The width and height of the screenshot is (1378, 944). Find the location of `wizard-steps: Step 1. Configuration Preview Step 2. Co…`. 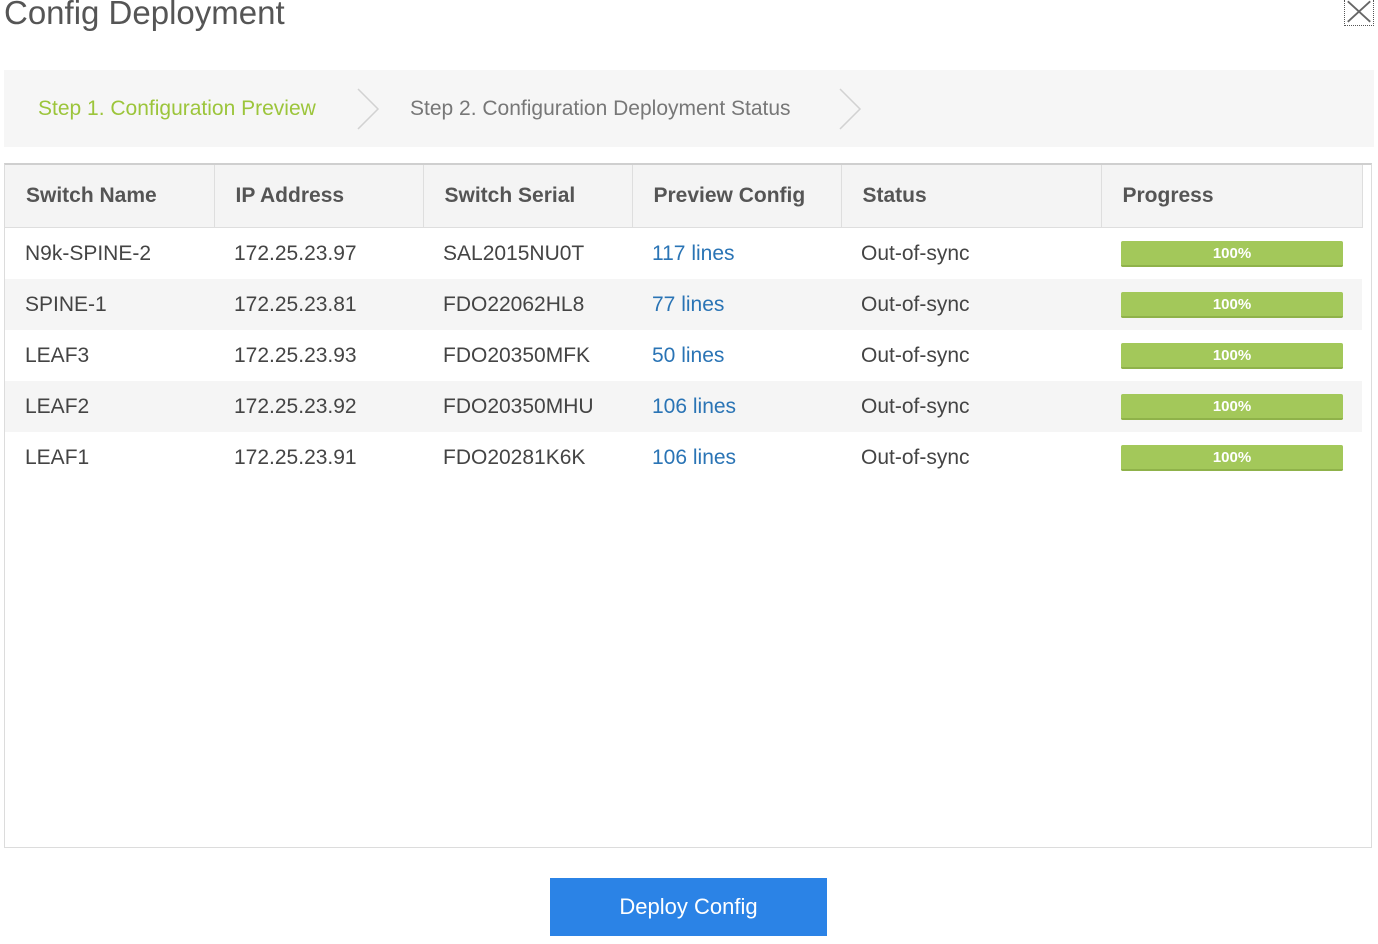

wizard-steps: Step 1. Configuration Preview Step 2. Co… is located at coordinates (689, 108).